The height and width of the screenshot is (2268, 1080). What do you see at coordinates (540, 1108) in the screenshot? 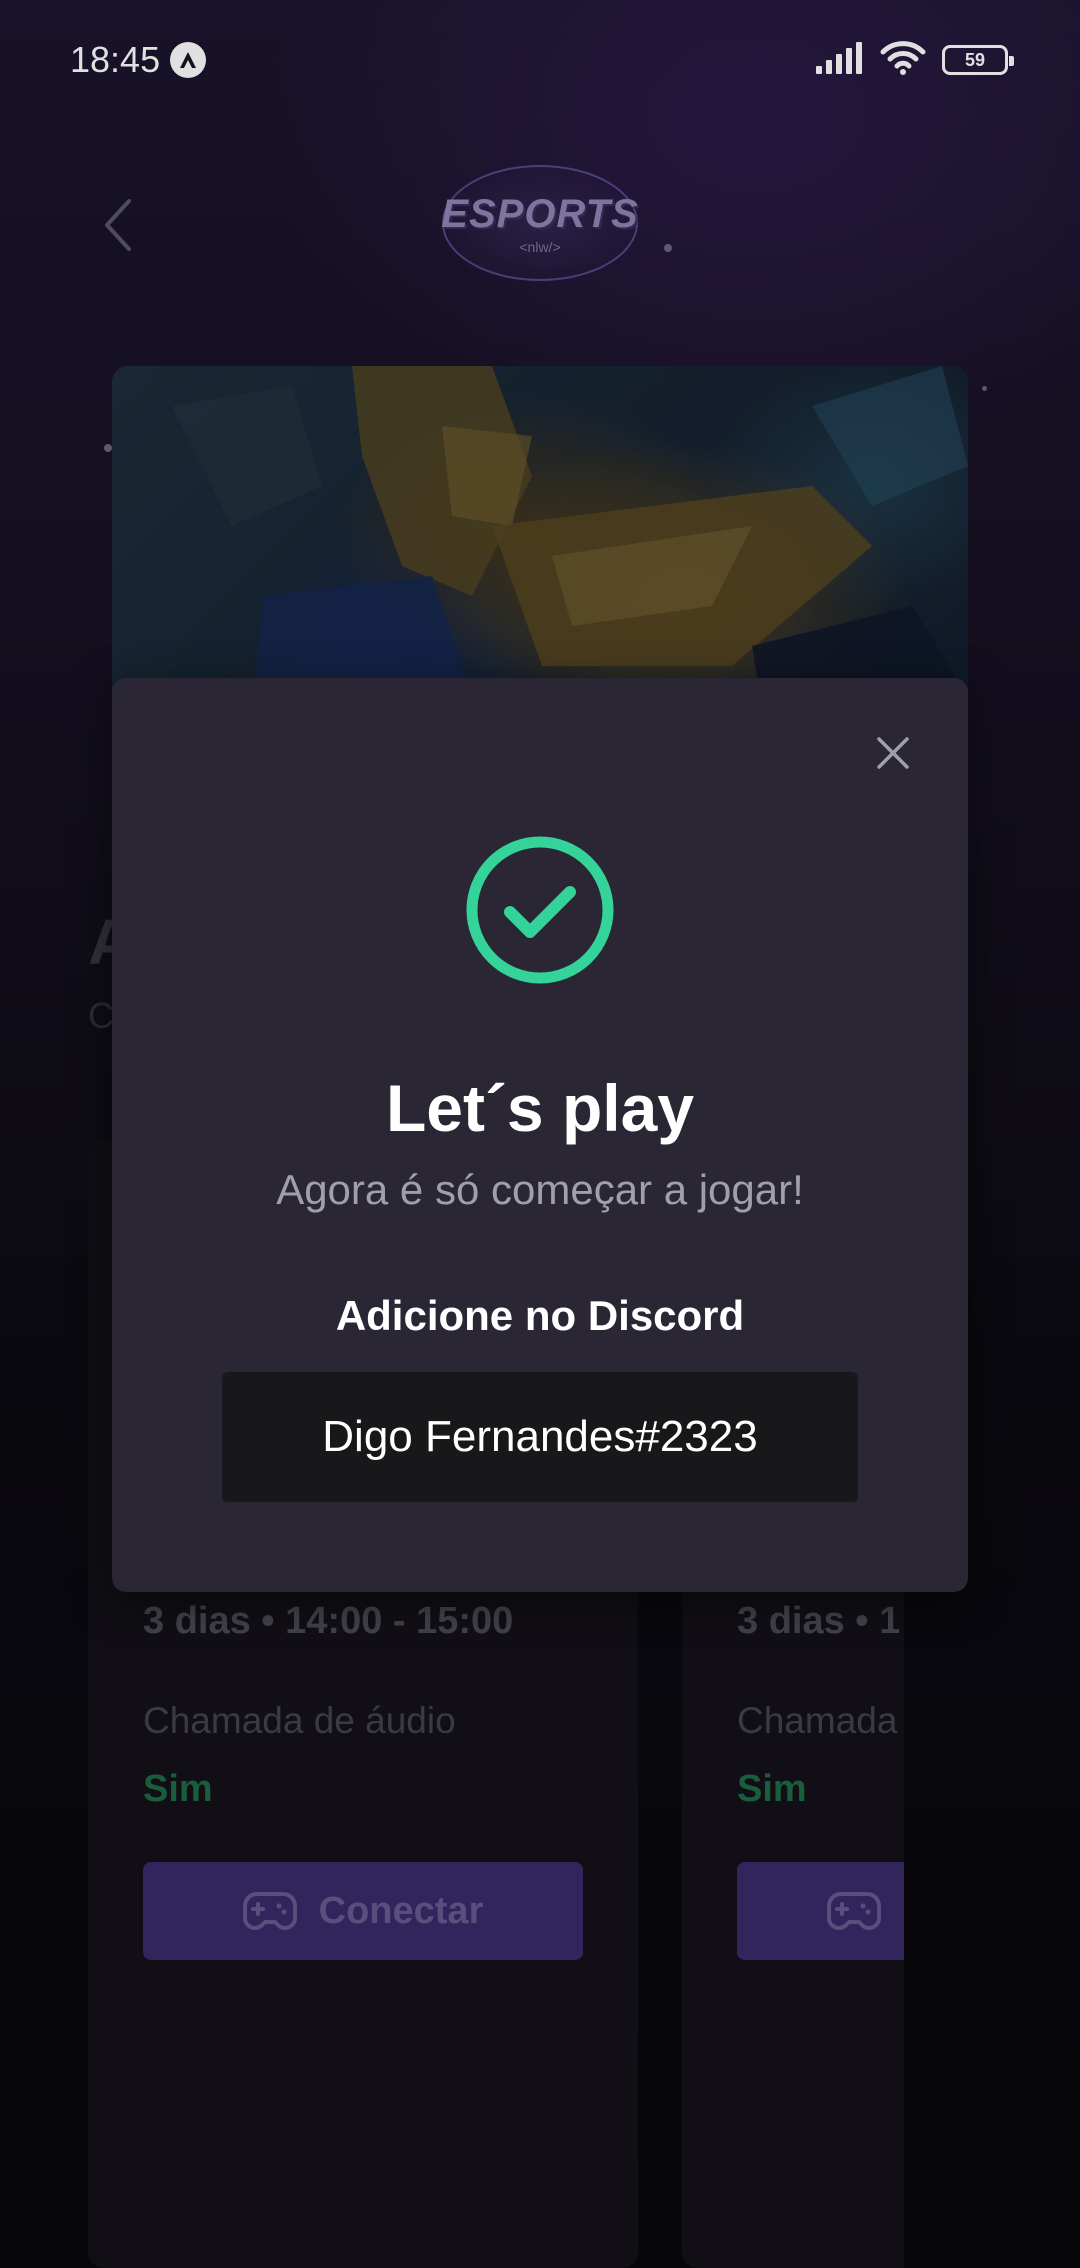
I see `modal-title: Let´s play` at bounding box center [540, 1108].